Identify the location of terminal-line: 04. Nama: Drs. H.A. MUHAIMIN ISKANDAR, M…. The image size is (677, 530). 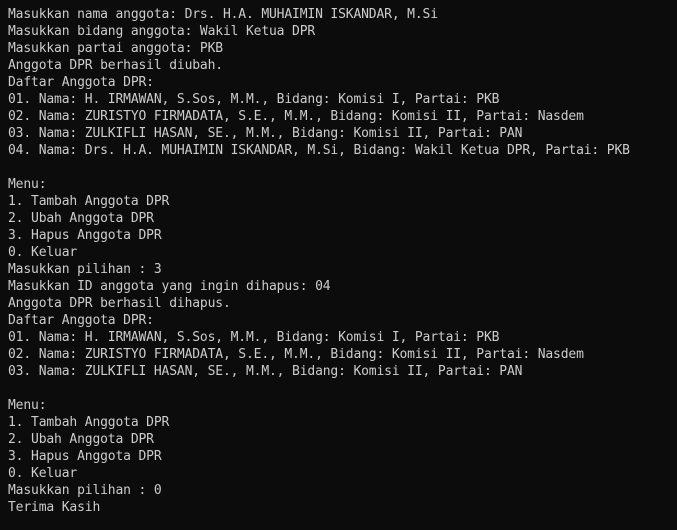
(319, 150).